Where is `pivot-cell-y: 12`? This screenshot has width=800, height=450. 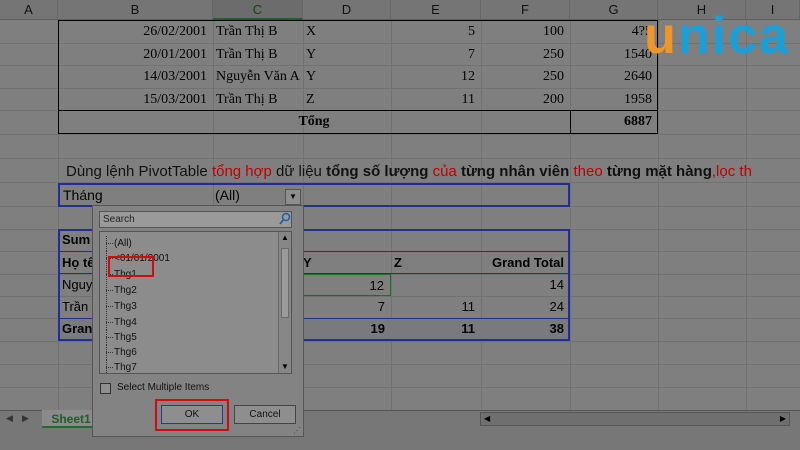
pivot-cell-y: 12 is located at coordinates (347, 285).